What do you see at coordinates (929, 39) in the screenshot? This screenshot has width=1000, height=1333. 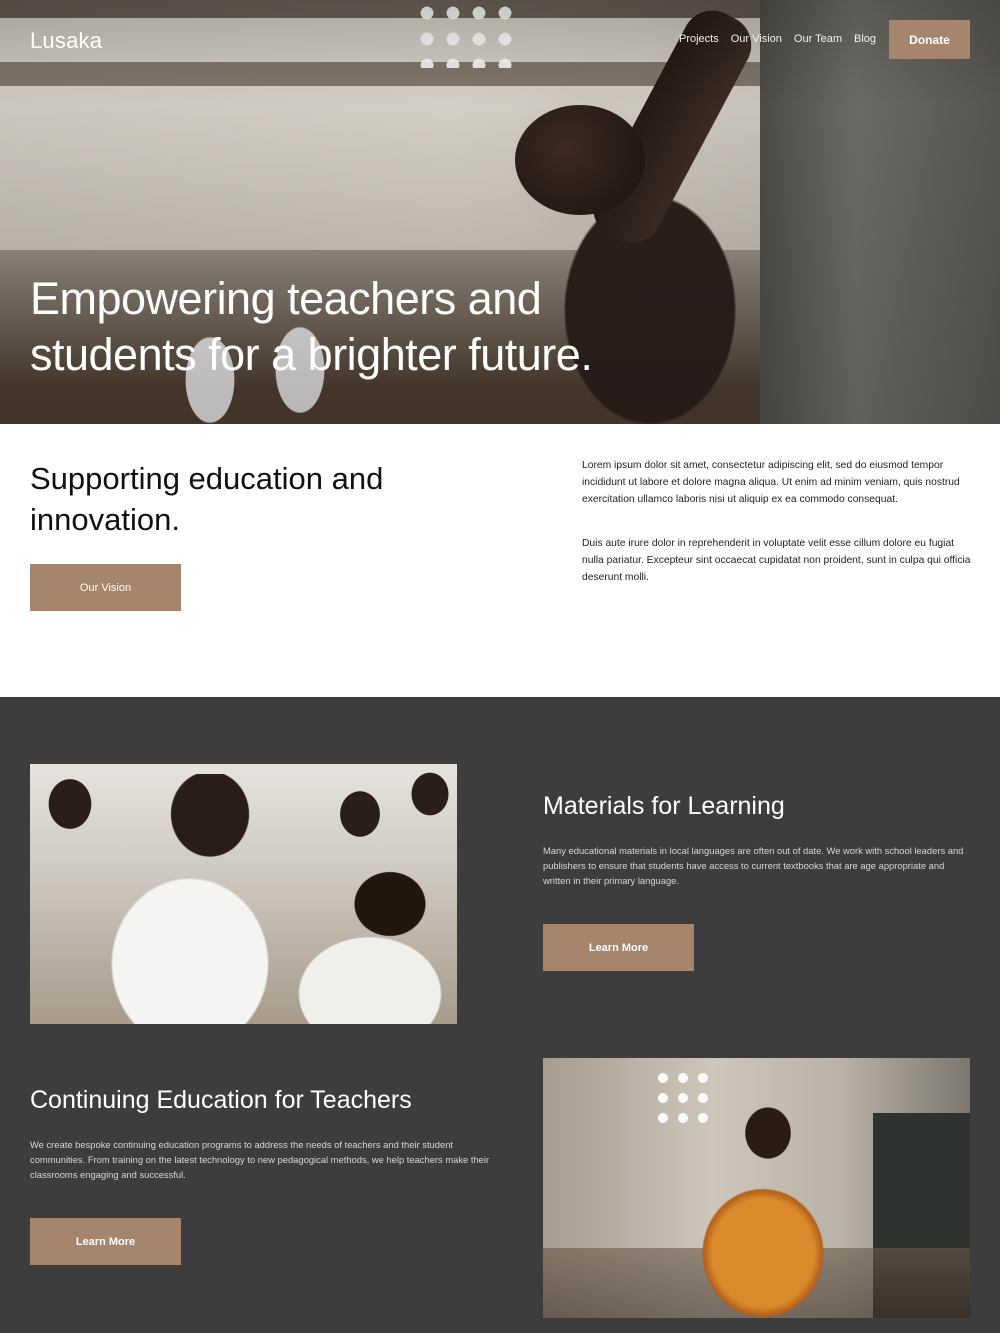 I see `donate-button: Donate` at bounding box center [929, 39].